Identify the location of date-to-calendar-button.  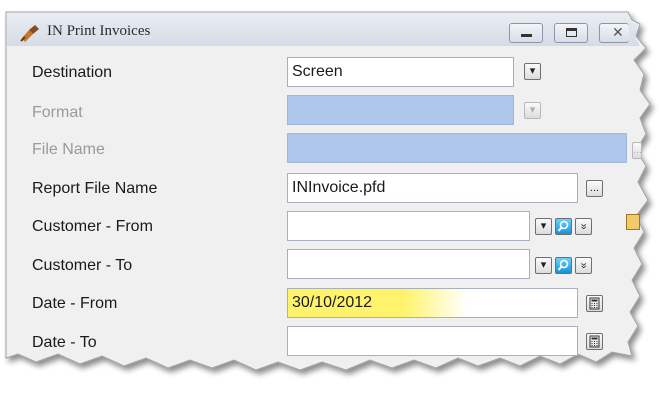
(594, 341).